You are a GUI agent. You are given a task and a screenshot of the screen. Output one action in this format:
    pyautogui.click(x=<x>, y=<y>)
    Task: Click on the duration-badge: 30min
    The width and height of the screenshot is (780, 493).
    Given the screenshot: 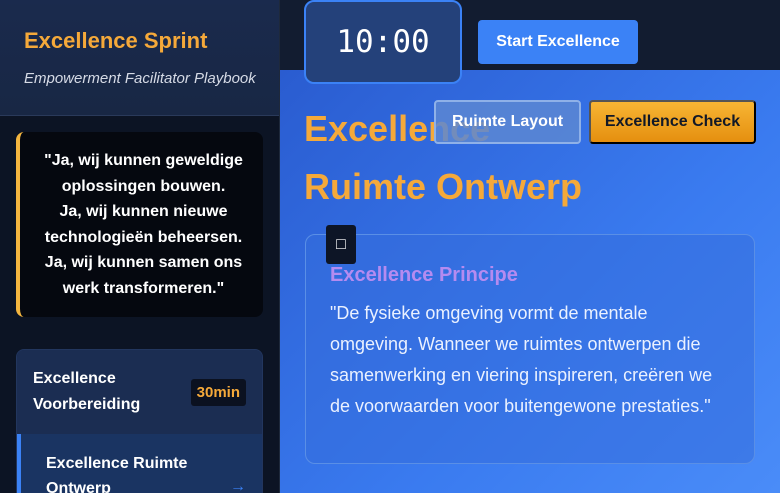 What is the action you would take?
    pyautogui.click(x=218, y=392)
    